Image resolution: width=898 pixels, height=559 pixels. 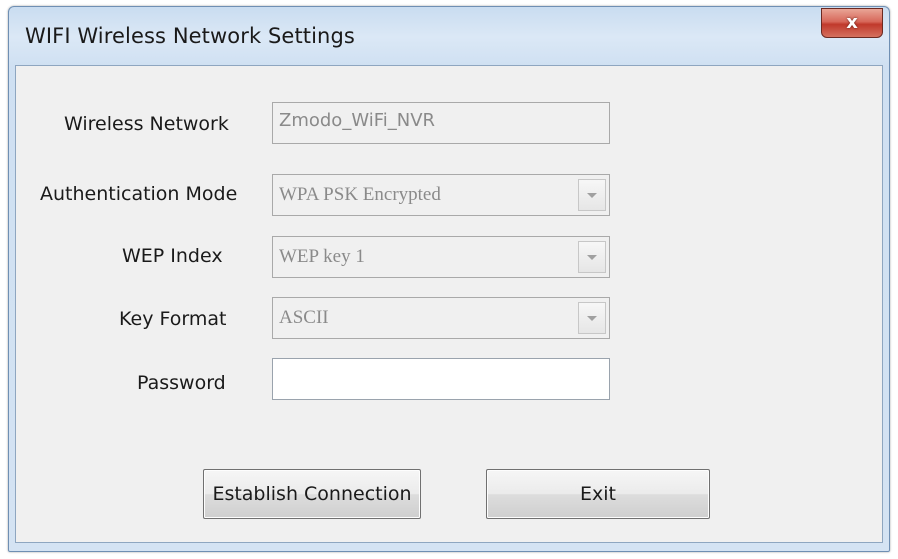 I want to click on authentication-mode-dropdown-button, so click(x=592, y=195).